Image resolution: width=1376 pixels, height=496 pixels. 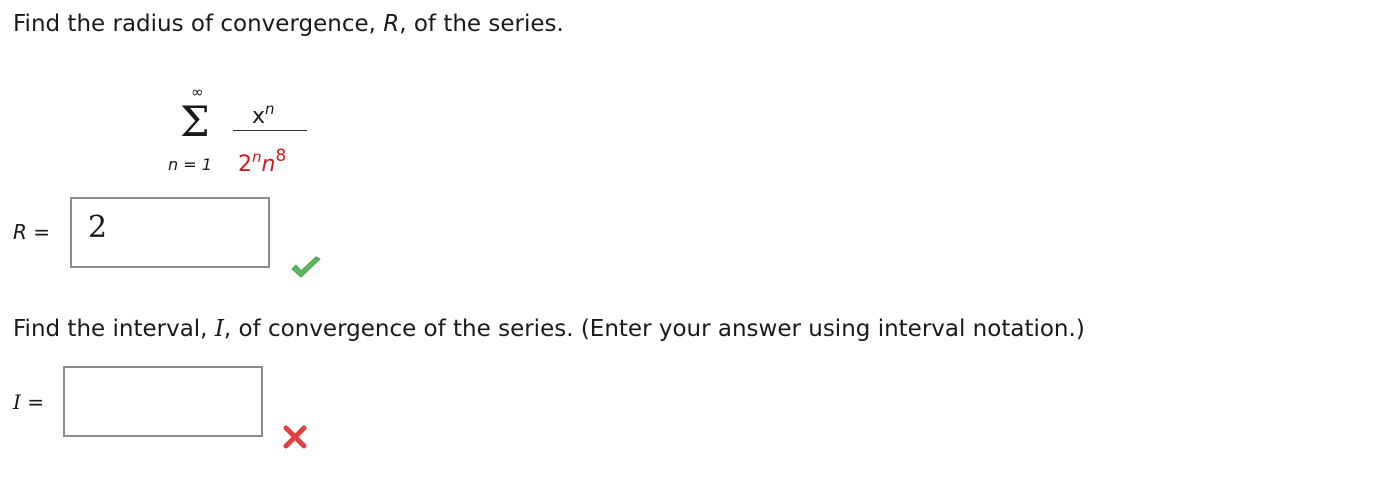 What do you see at coordinates (170, 232) in the screenshot?
I see `radius-answer-field: 2` at bounding box center [170, 232].